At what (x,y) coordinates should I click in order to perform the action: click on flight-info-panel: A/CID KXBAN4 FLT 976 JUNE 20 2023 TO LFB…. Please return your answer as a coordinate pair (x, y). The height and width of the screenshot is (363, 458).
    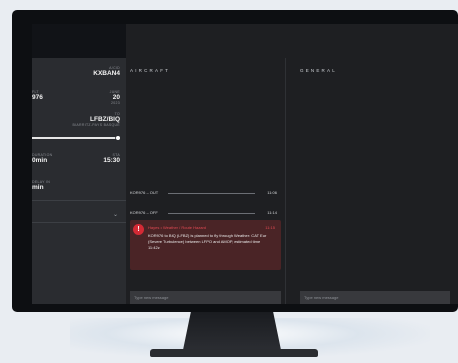
    Looking at the image, I should click on (79, 181).